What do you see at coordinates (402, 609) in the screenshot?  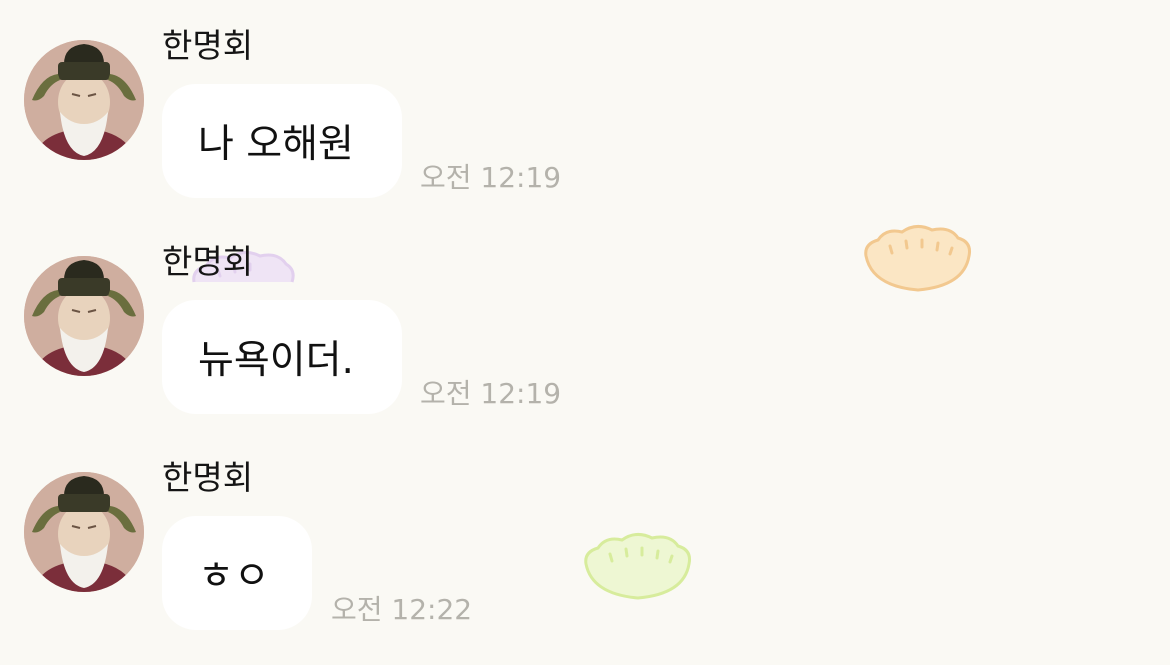 I see `message-time: 오전 12:22` at bounding box center [402, 609].